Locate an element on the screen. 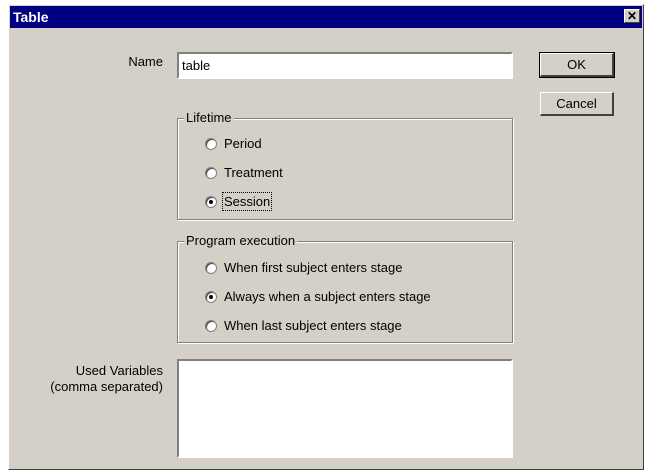  radio-label-always: Always when a subject enters stage is located at coordinates (327, 296).